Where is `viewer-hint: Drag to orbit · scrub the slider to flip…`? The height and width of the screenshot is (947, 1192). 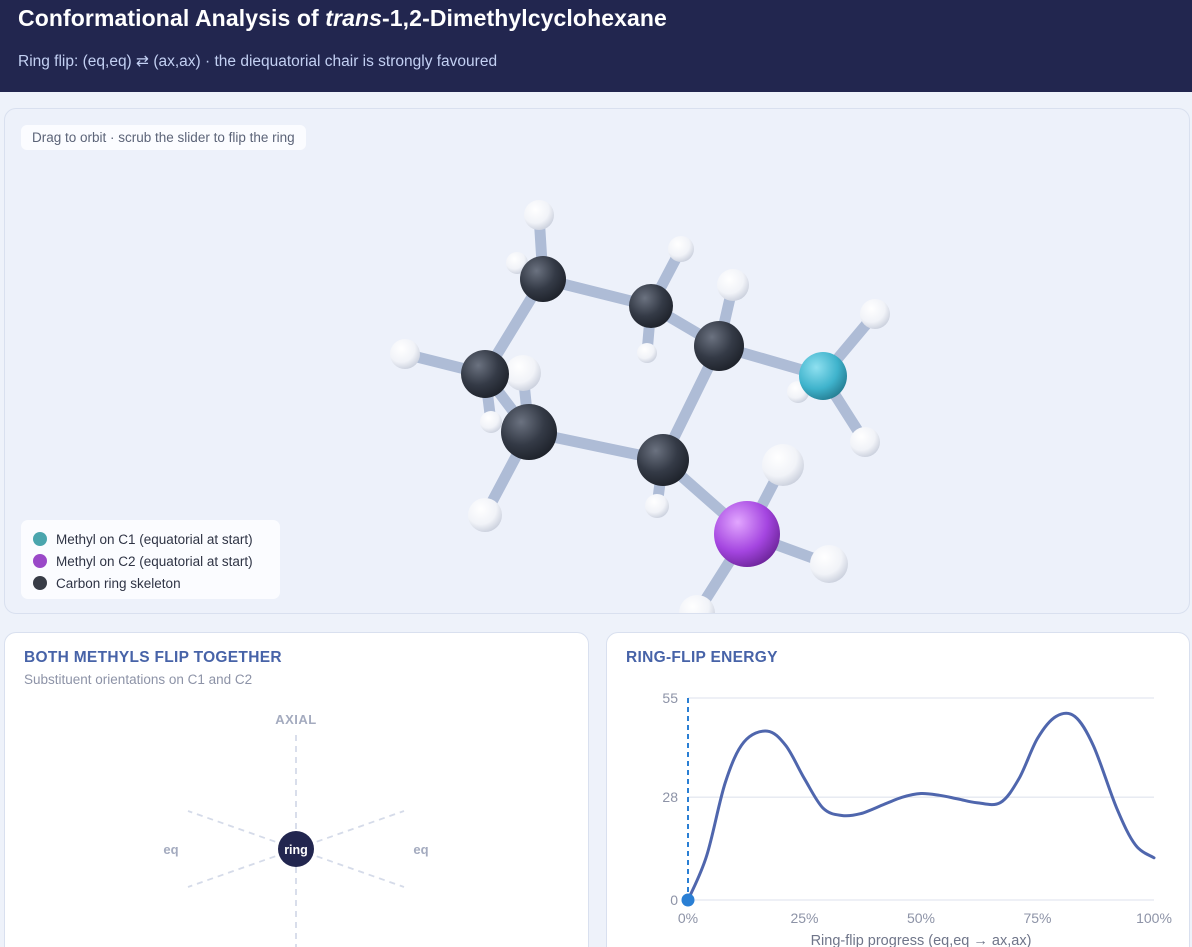
viewer-hint: Drag to orbit · scrub the slider to flip… is located at coordinates (163, 137).